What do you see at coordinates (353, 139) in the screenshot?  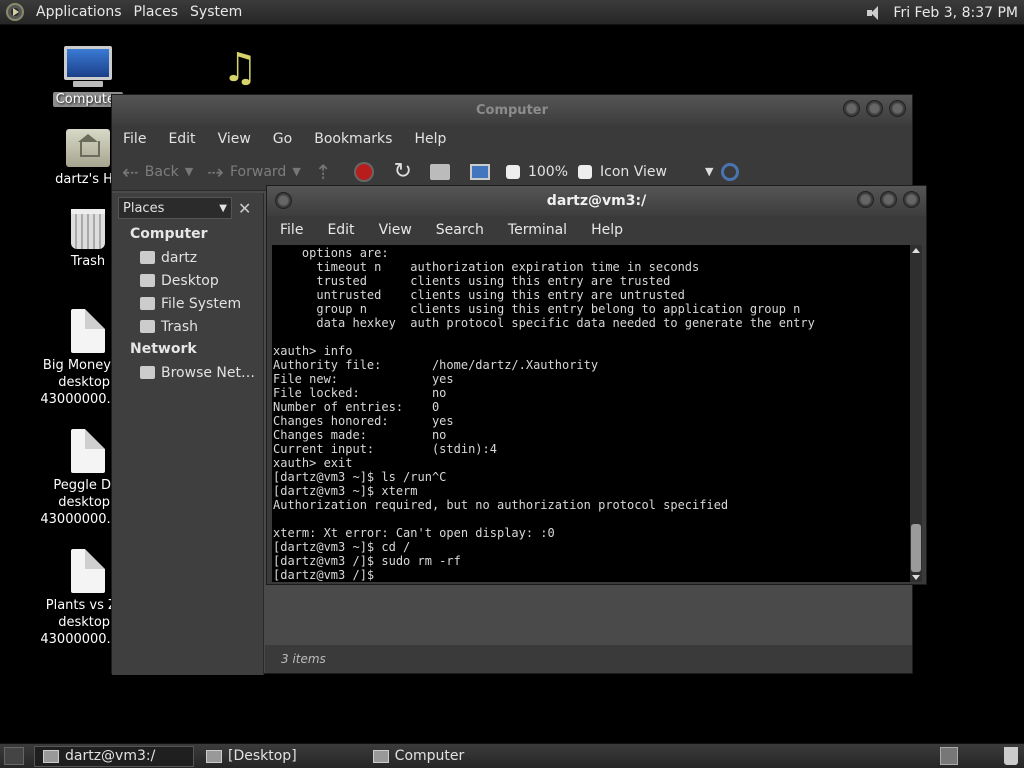 I see `menu-bookmarks: Bookmarks` at bounding box center [353, 139].